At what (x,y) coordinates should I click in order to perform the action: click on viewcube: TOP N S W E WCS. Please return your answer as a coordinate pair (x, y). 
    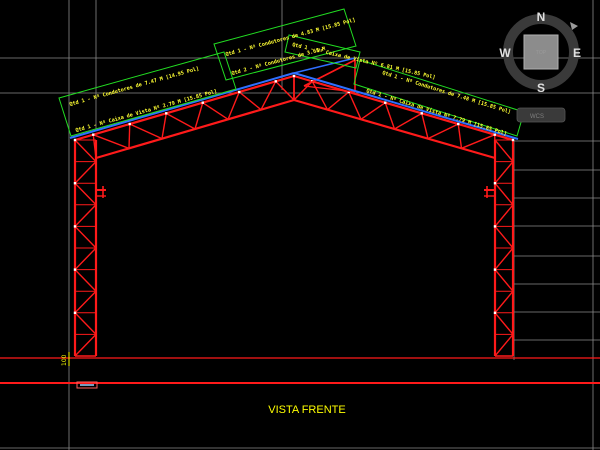
    Looking at the image, I should click on (540, 66).